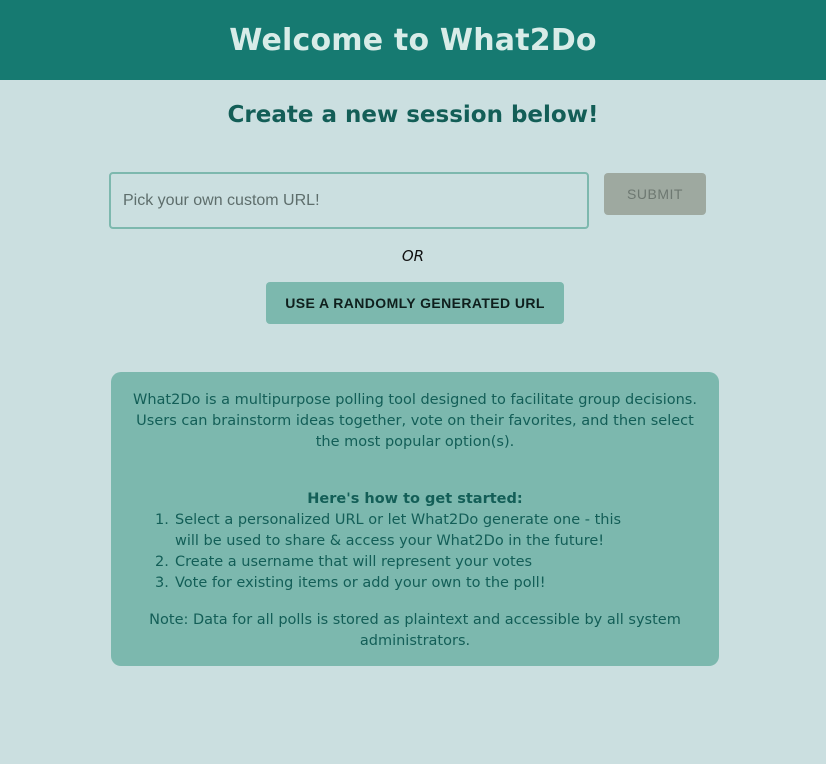 This screenshot has width=826, height=764. Describe the element at coordinates (162, 520) in the screenshot. I see `step-number: 1.` at that location.